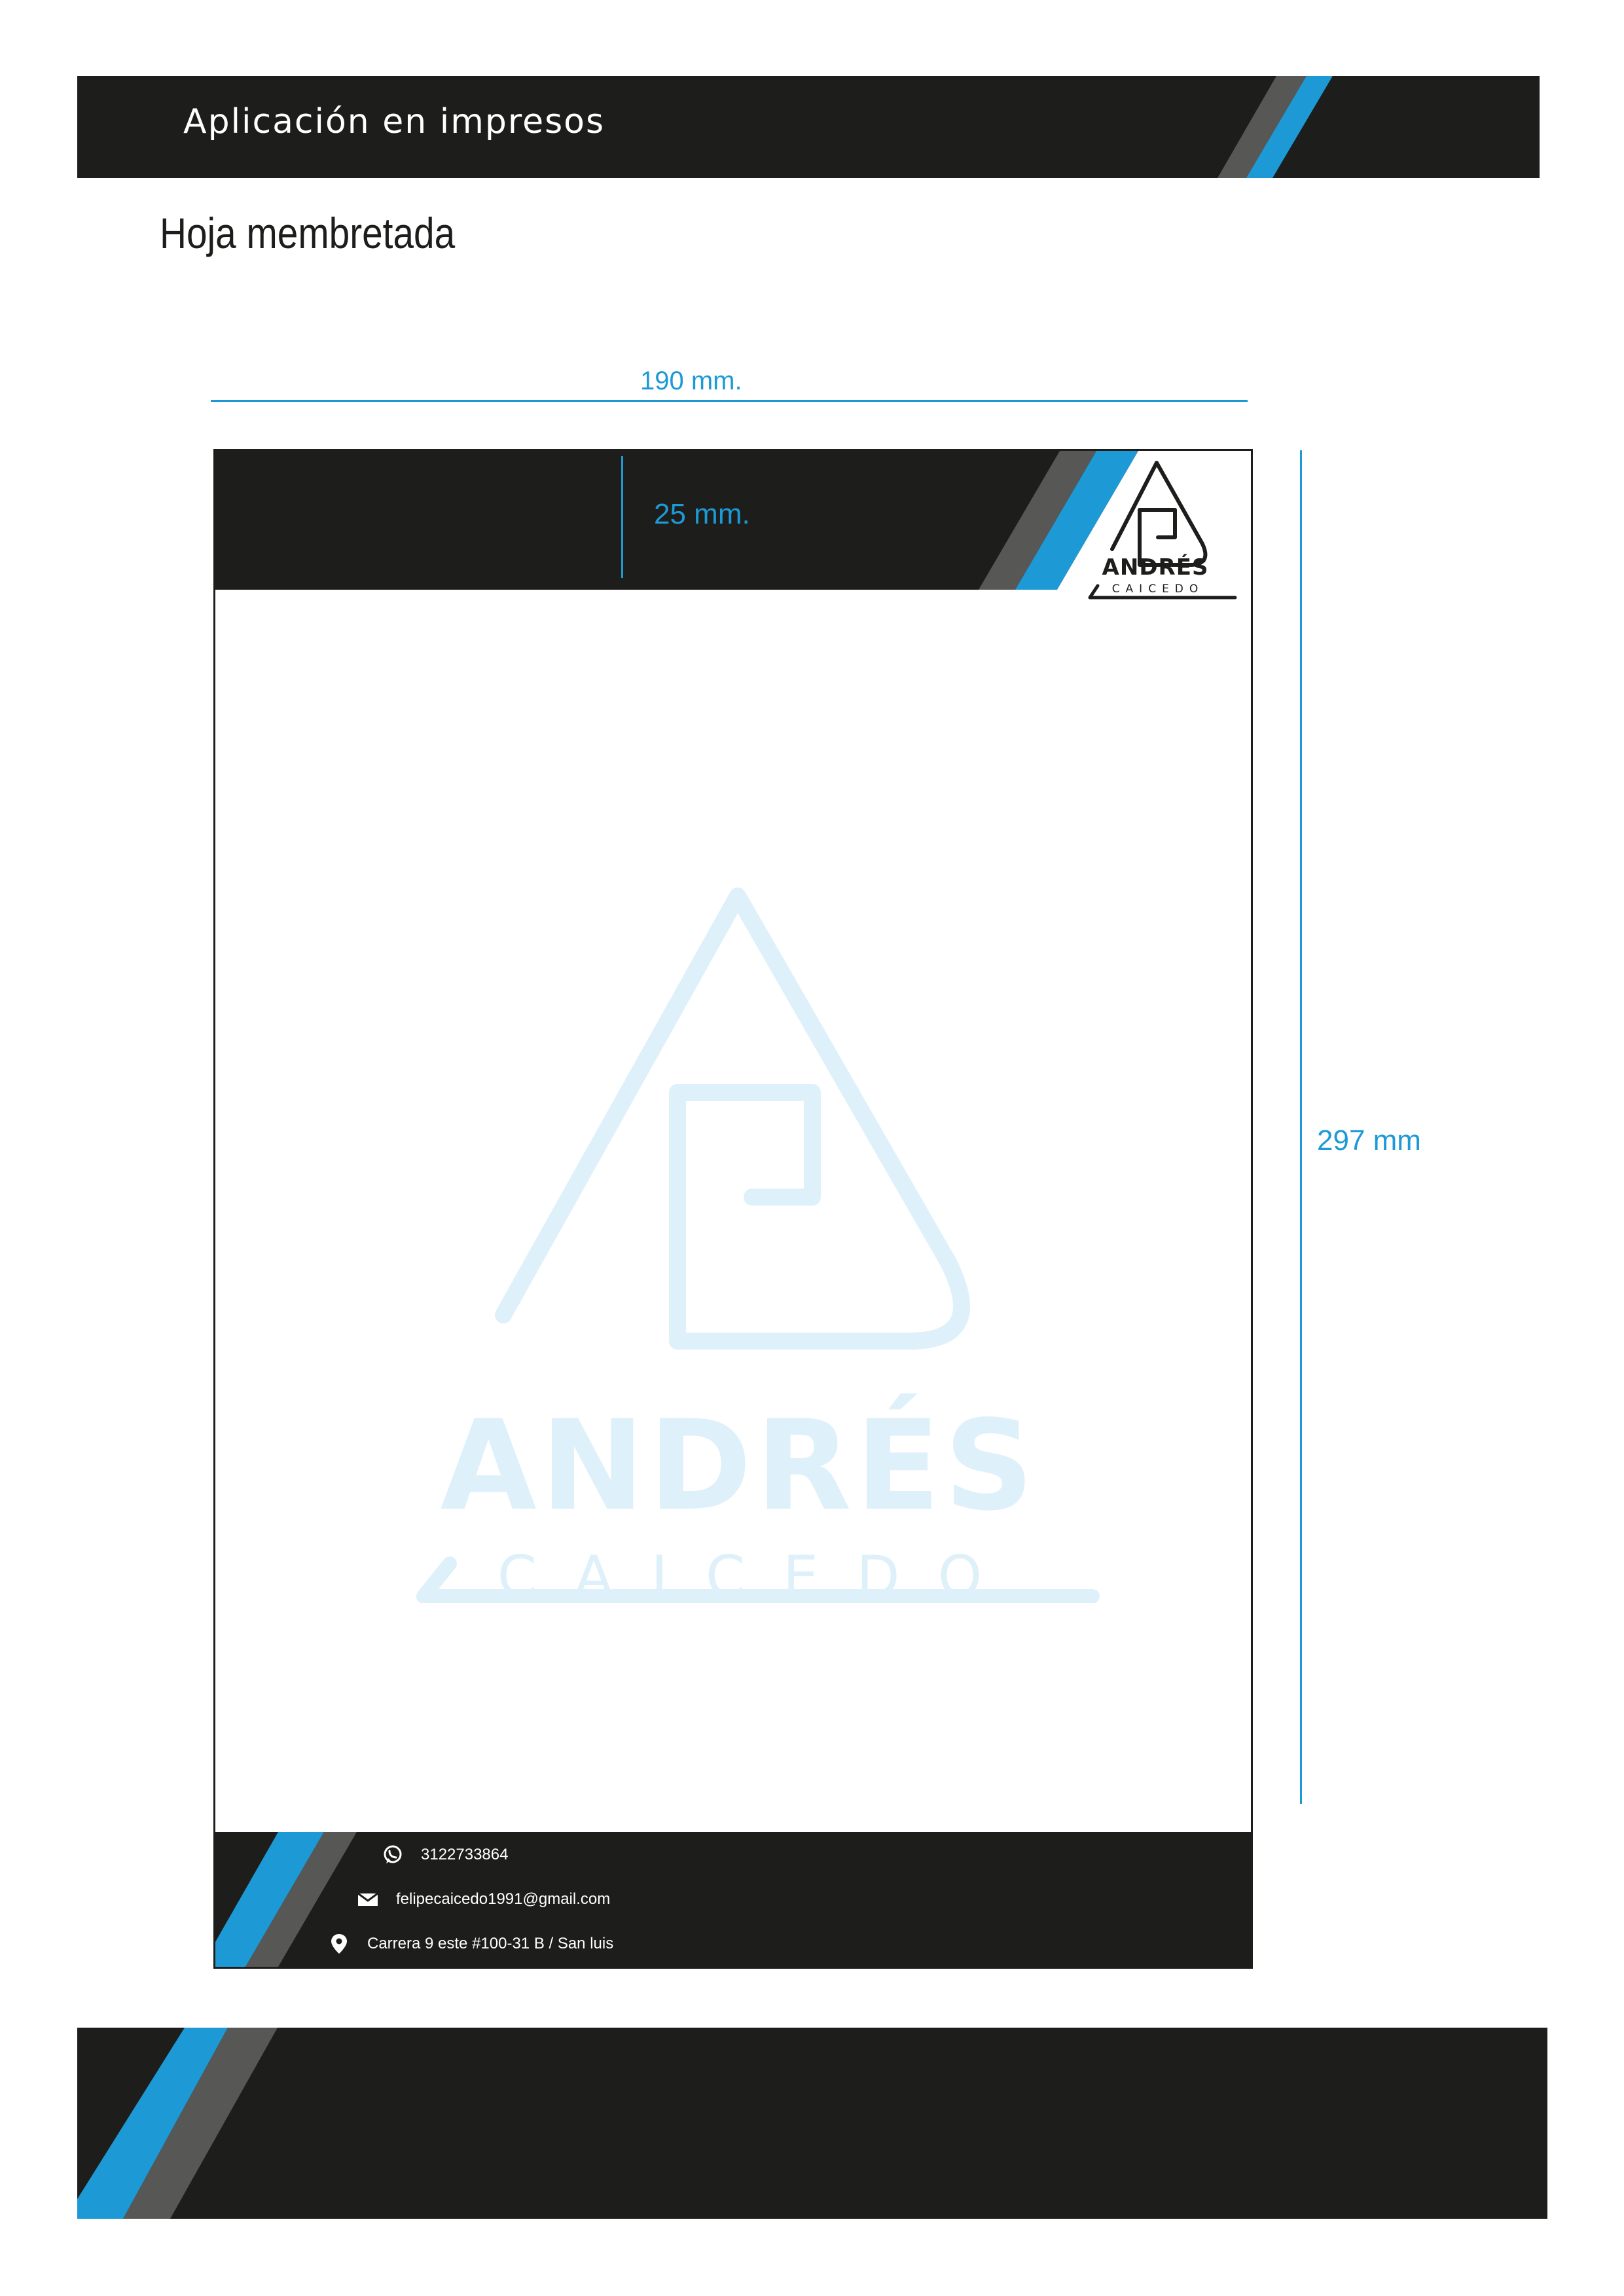 The height and width of the screenshot is (2296, 1624). I want to click on logo: ANDRÉS CAICEDO, so click(1158, 529).